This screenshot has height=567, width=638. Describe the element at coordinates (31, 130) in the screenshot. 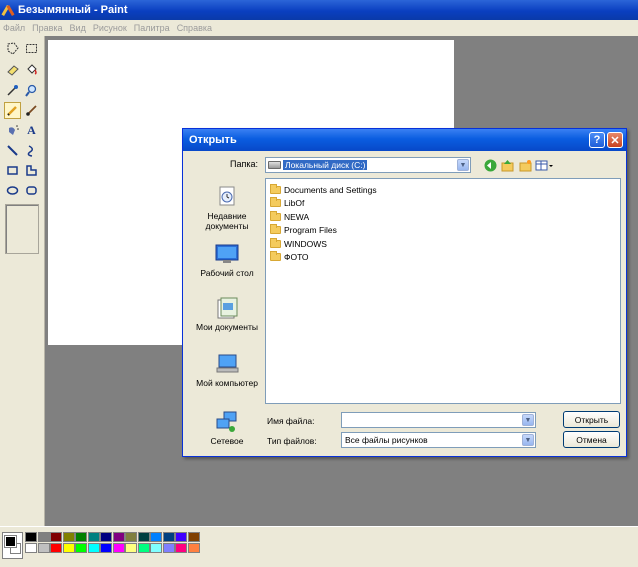

I see `text-icon: A` at that location.